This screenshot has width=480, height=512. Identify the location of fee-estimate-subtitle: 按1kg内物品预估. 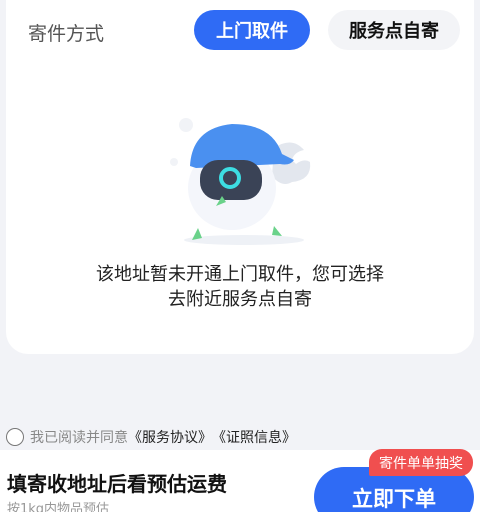
(58, 507).